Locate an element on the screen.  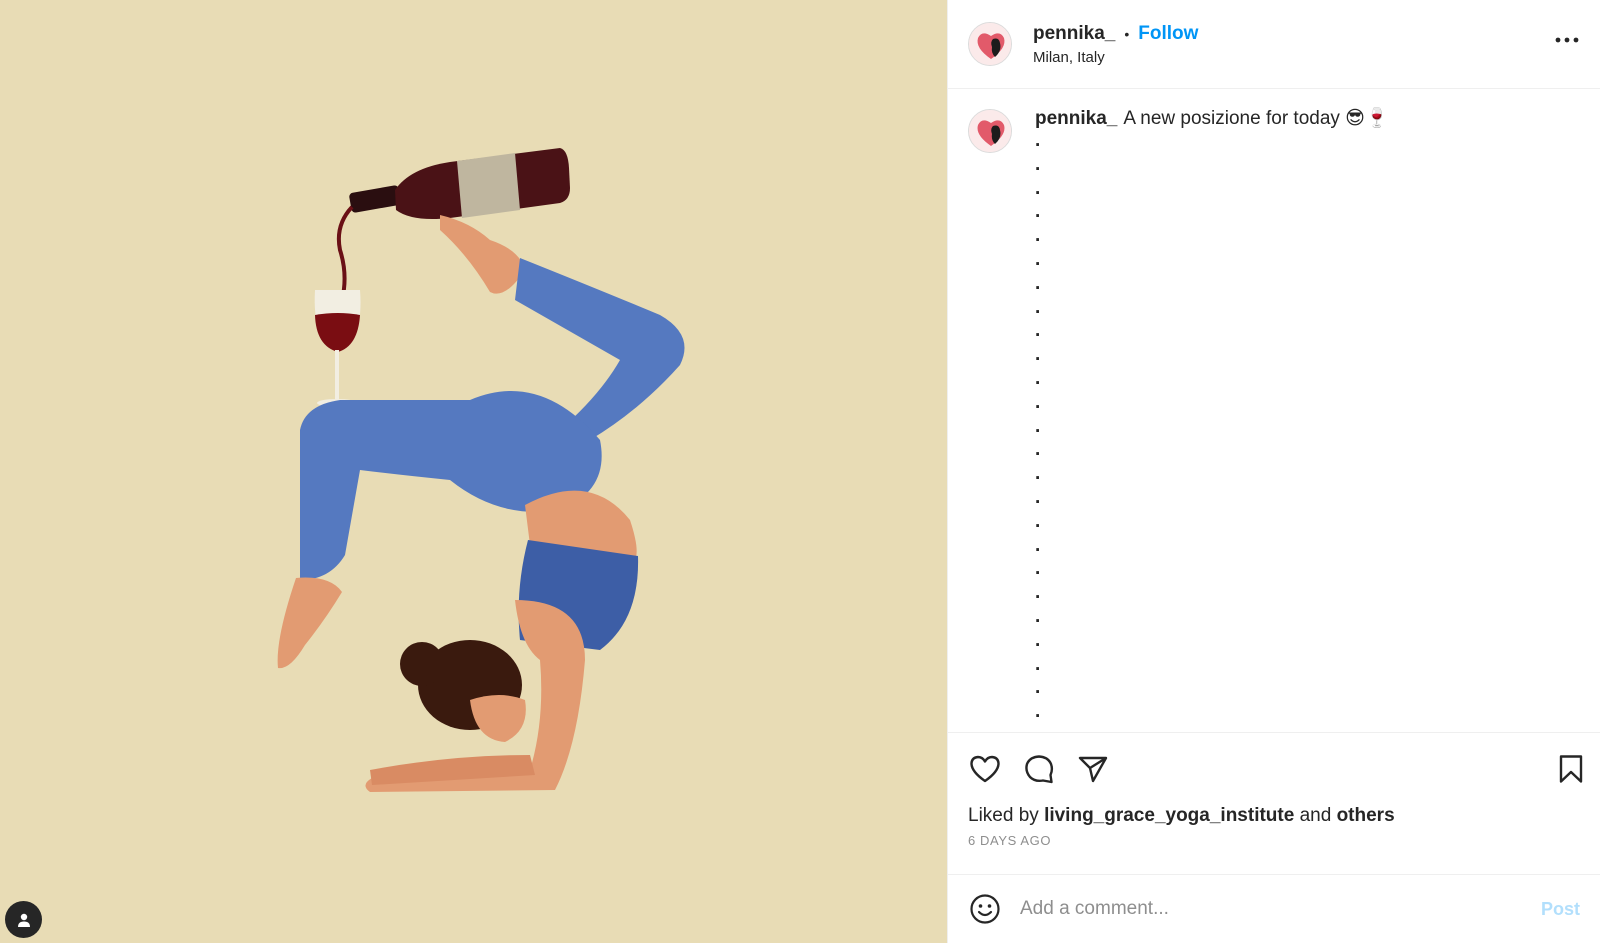
smiley-icon is located at coordinates (985, 909).